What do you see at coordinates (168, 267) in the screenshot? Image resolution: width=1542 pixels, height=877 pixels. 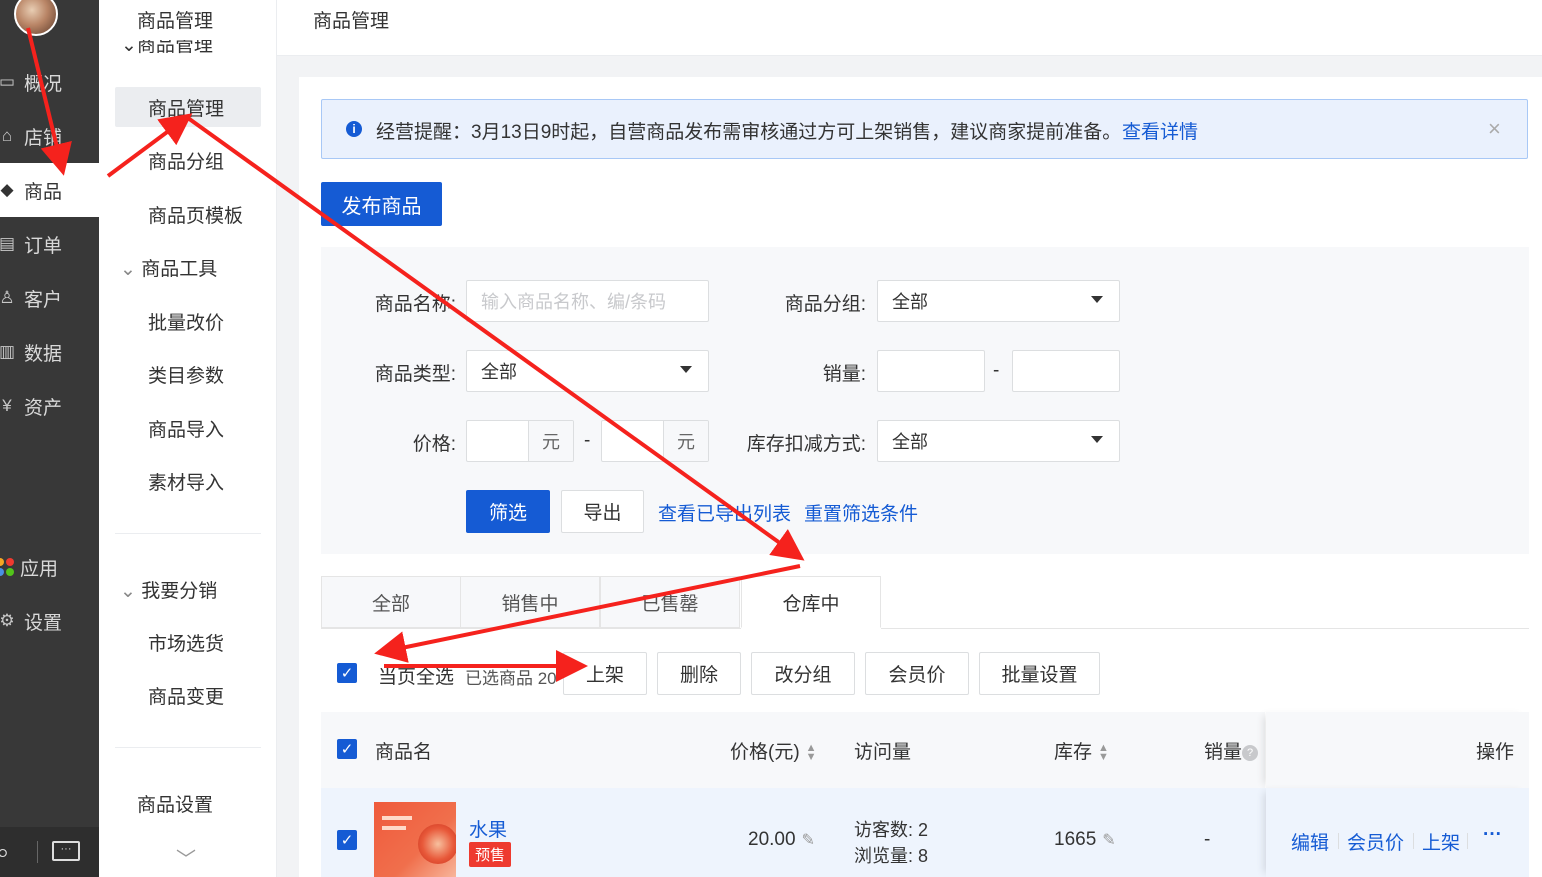 I see `sub-group-tools: ⌄ 商品工具` at bounding box center [168, 267].